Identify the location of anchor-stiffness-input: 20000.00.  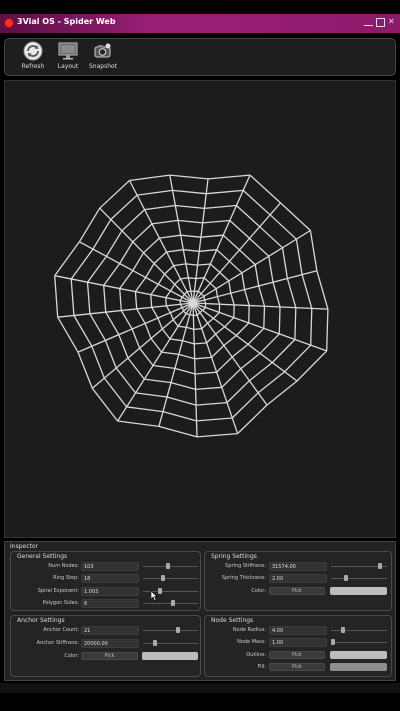
(110, 643).